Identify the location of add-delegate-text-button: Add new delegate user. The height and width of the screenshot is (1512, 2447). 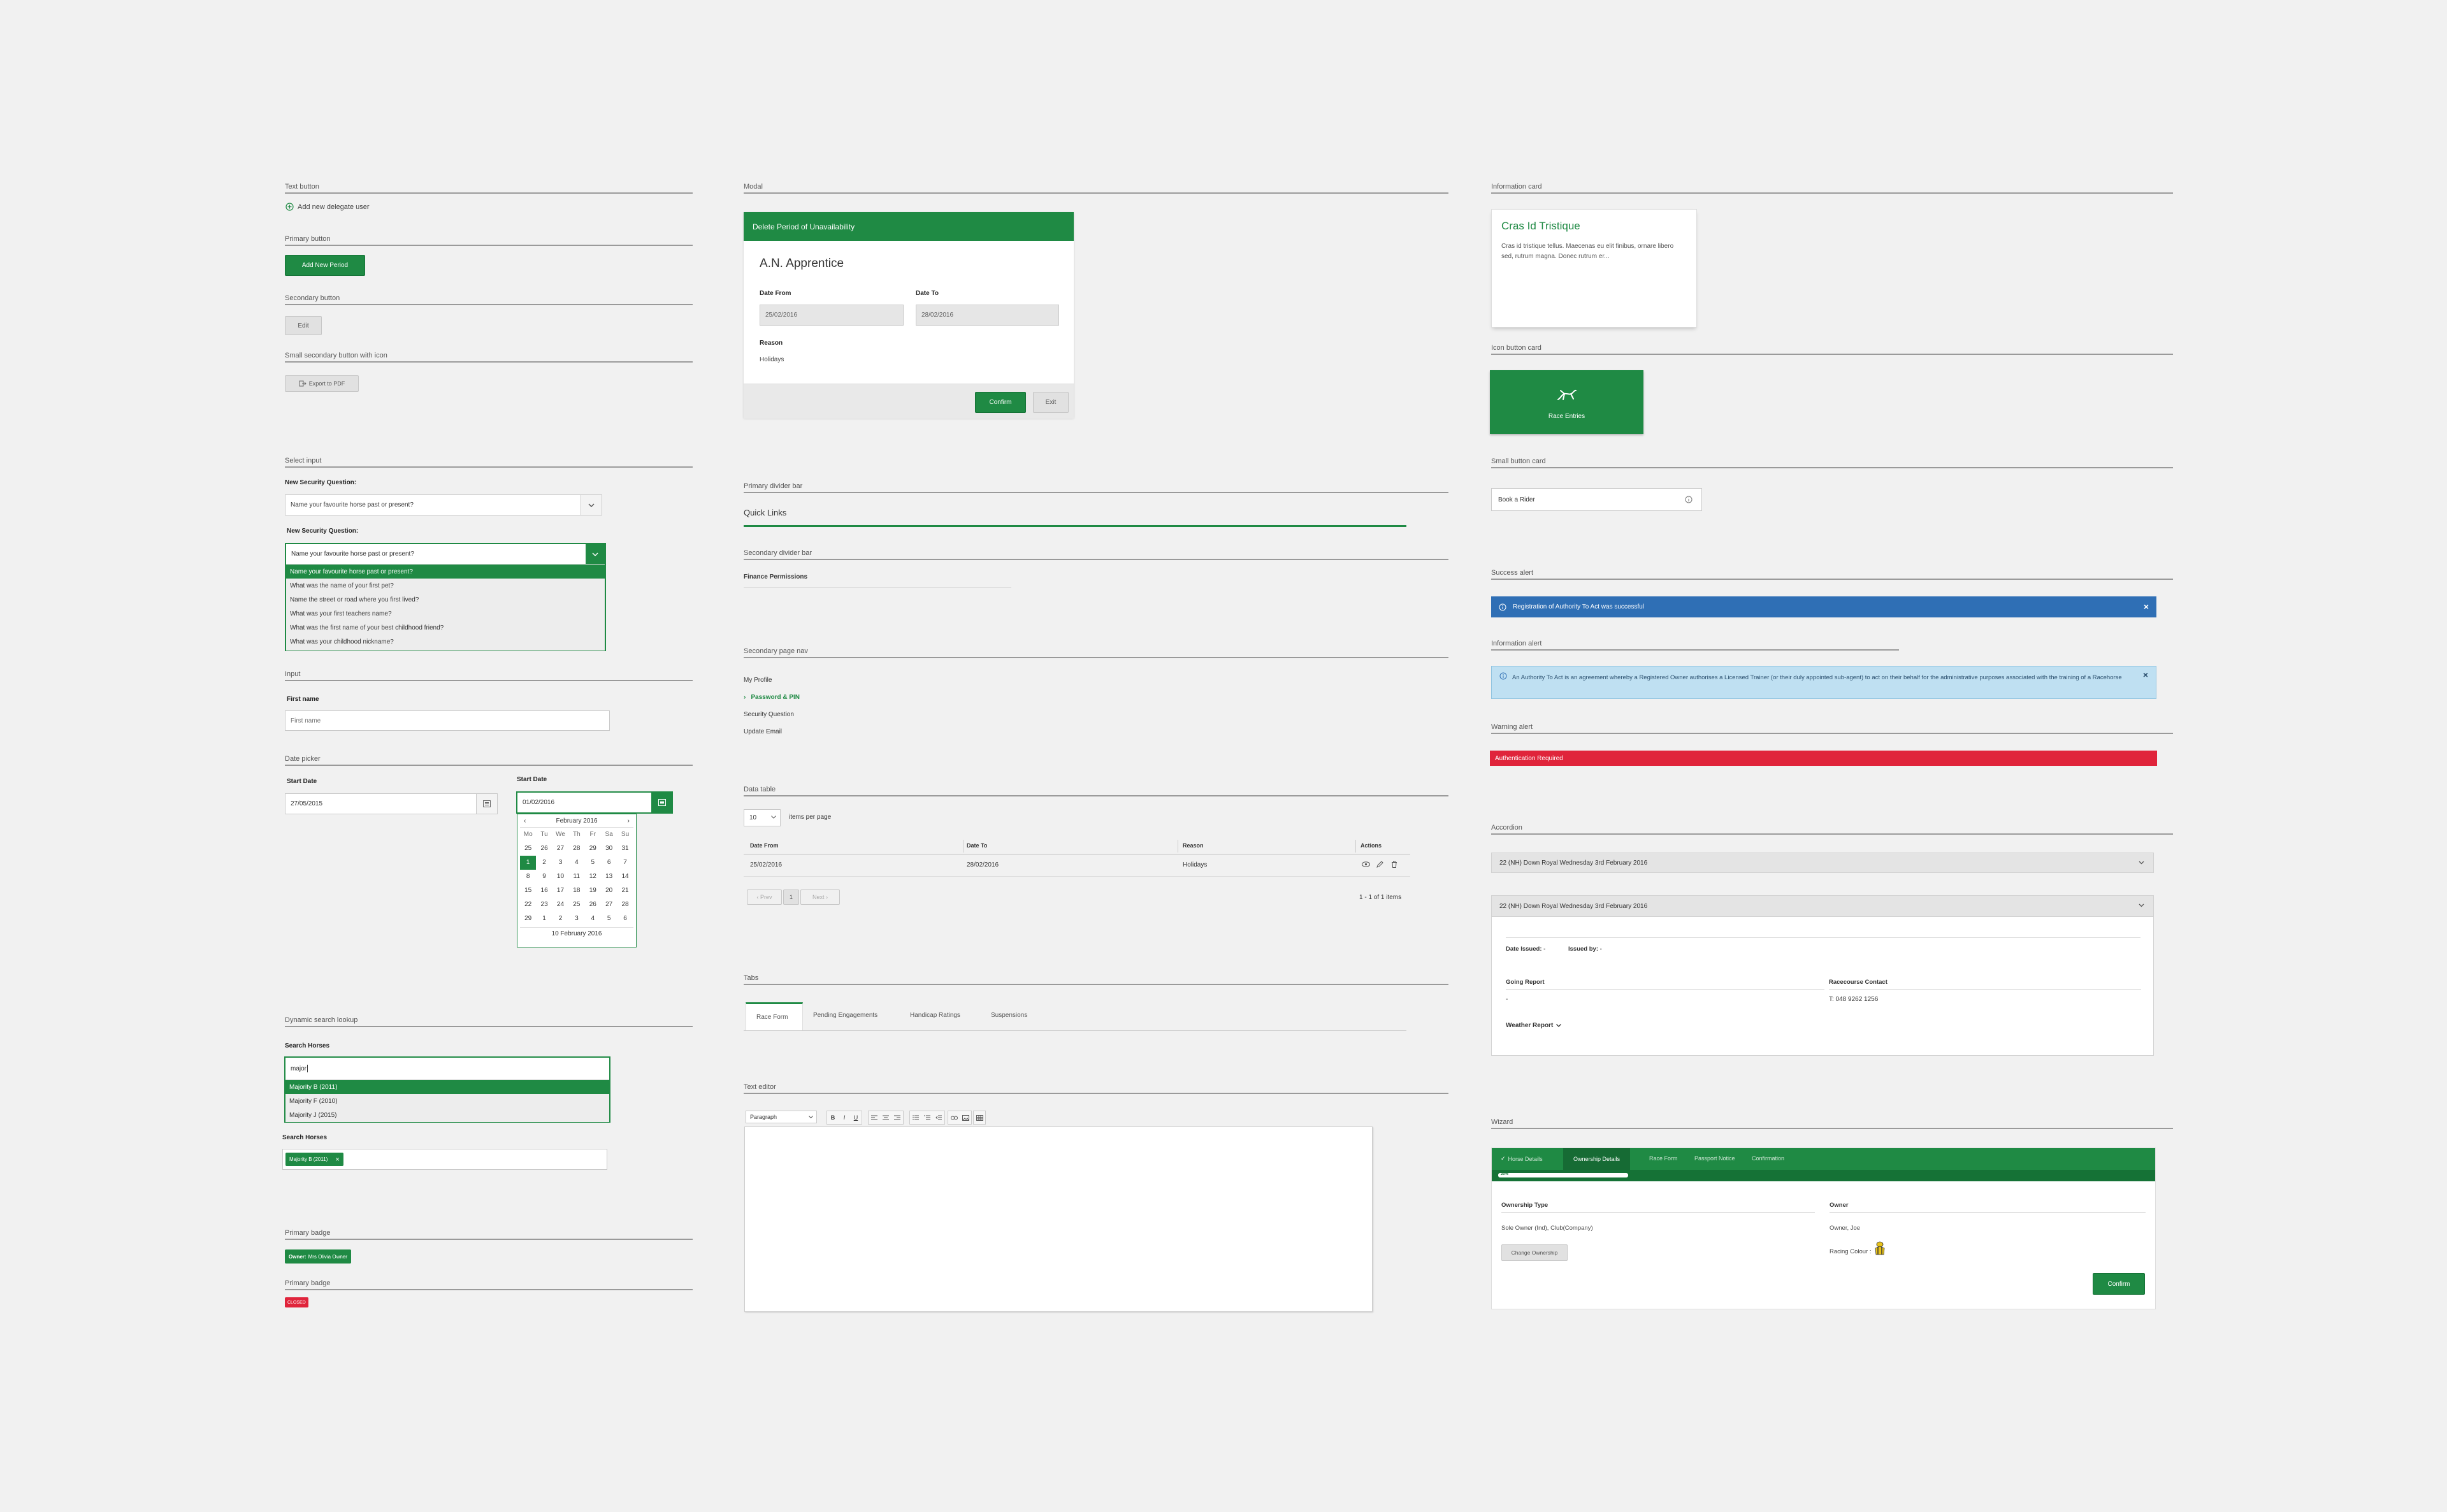
(327, 207).